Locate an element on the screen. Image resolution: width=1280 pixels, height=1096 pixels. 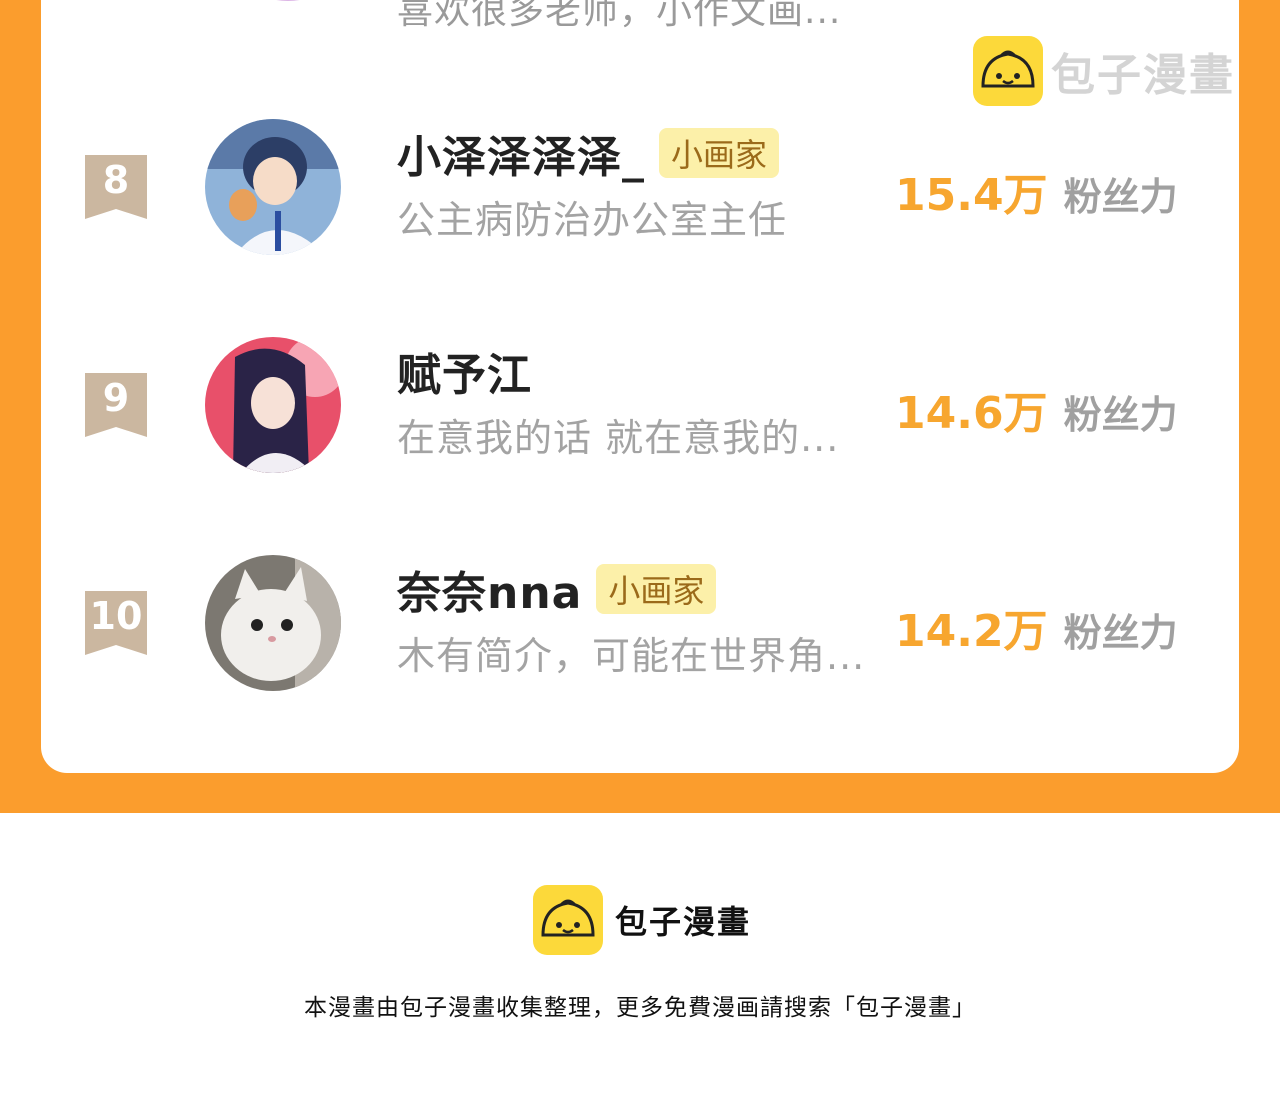
footer-brand: 包子漫畫 is located at coordinates (642, 920).